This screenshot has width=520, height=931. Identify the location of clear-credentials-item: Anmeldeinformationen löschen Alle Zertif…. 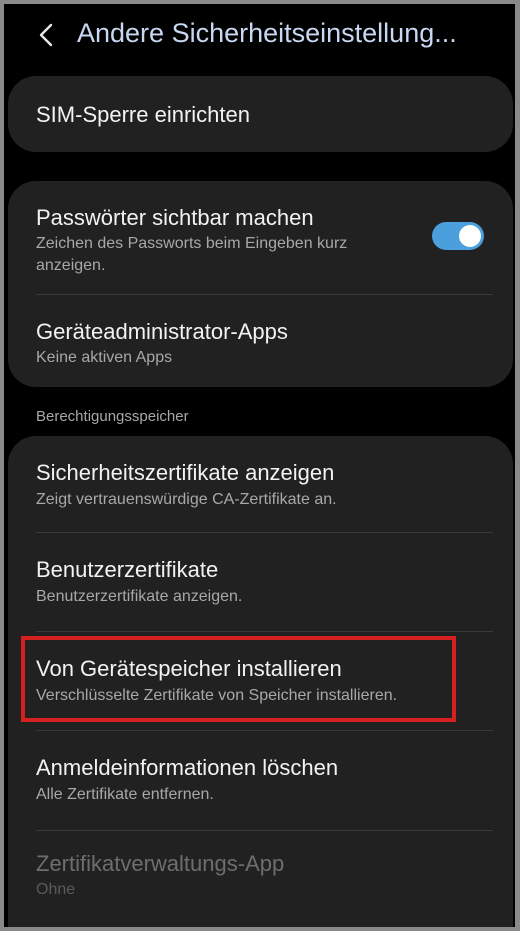
(260, 780).